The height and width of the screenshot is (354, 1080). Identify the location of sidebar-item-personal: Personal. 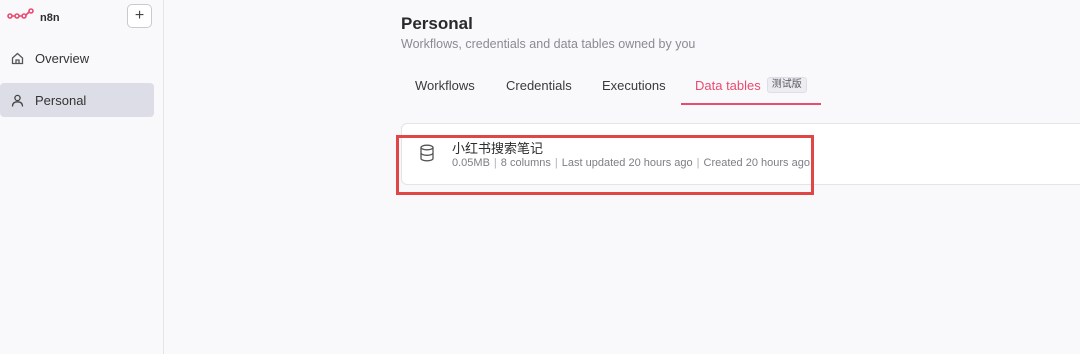
(77, 100).